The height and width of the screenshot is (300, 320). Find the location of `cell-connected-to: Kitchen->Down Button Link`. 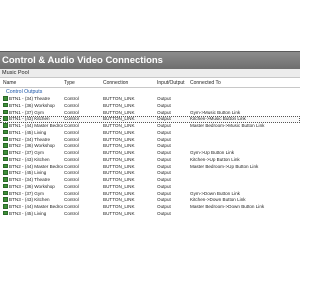

cell-connected-to: Kitchen->Down Button Link is located at coordinates (218, 200).